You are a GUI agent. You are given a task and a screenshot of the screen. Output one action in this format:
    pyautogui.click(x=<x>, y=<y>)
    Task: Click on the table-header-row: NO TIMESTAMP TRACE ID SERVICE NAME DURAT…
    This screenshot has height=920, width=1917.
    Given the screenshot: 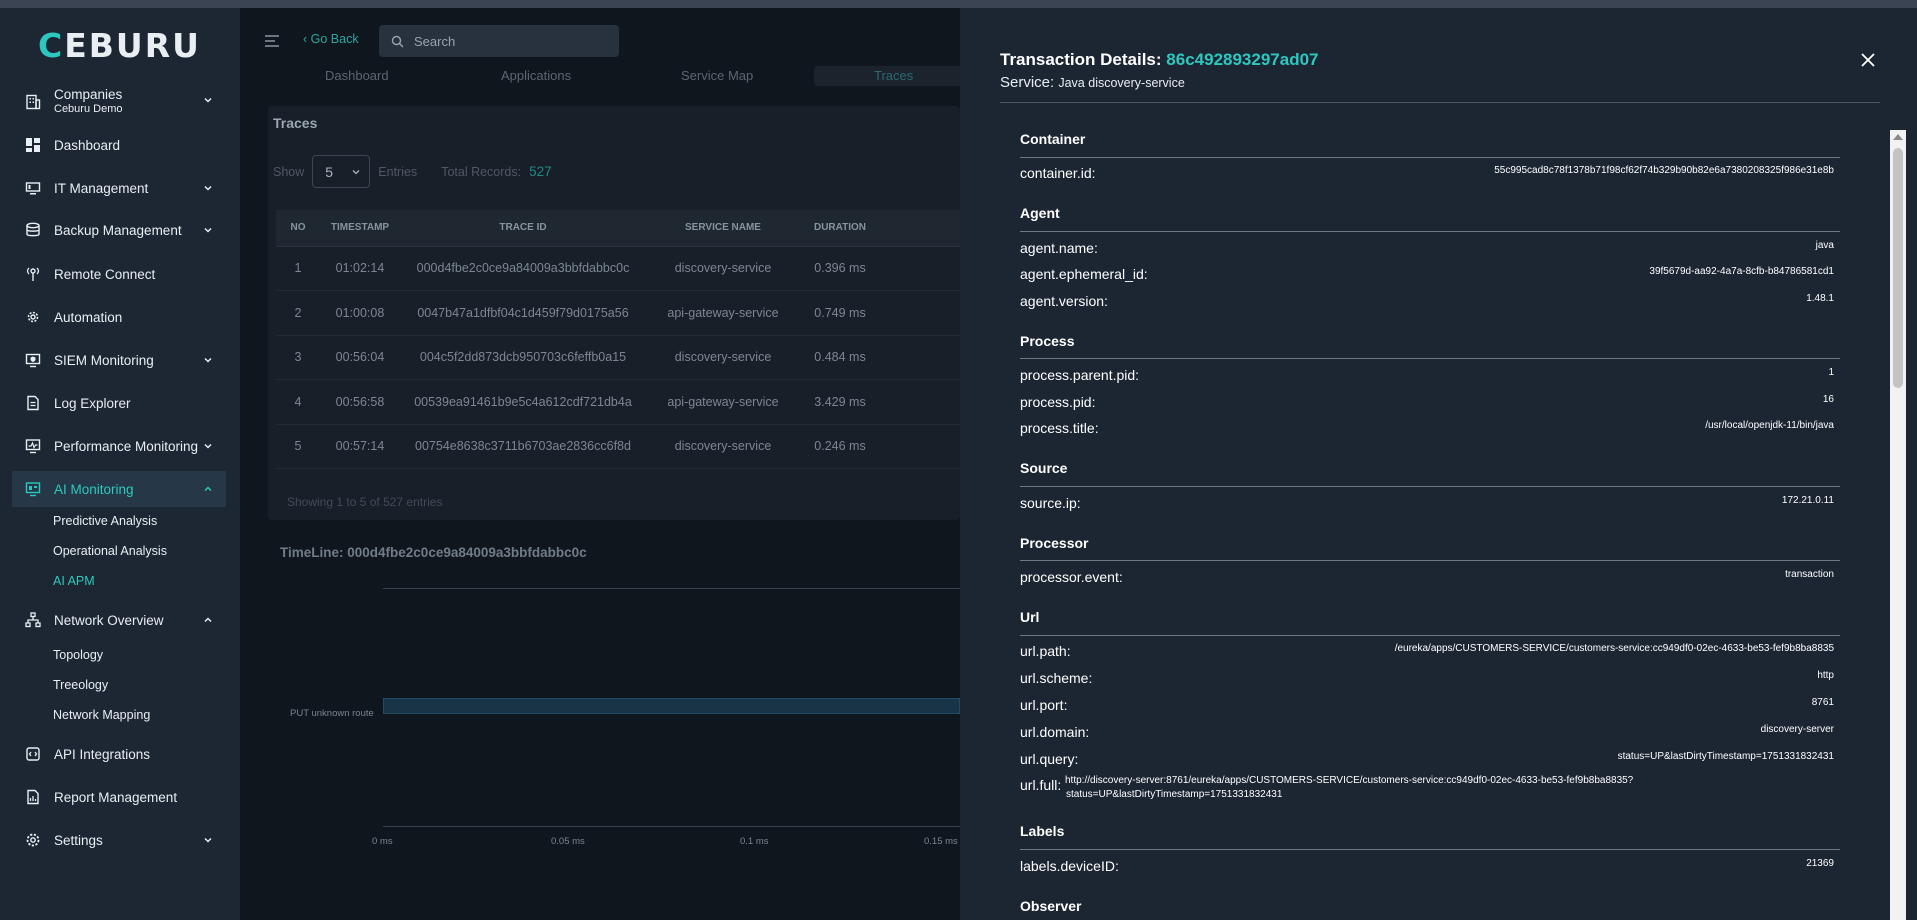 What is the action you would take?
    pyautogui.click(x=618, y=228)
    